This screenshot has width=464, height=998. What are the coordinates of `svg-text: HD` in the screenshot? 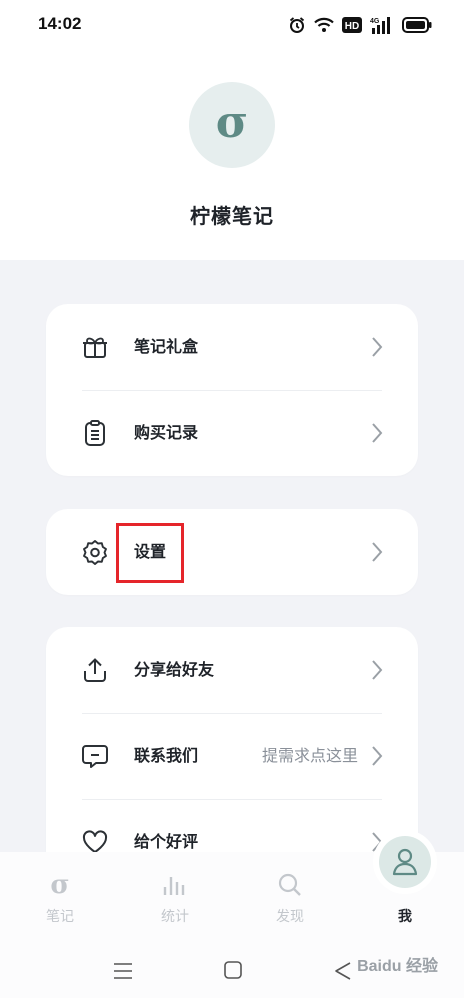 It's located at (352, 26).